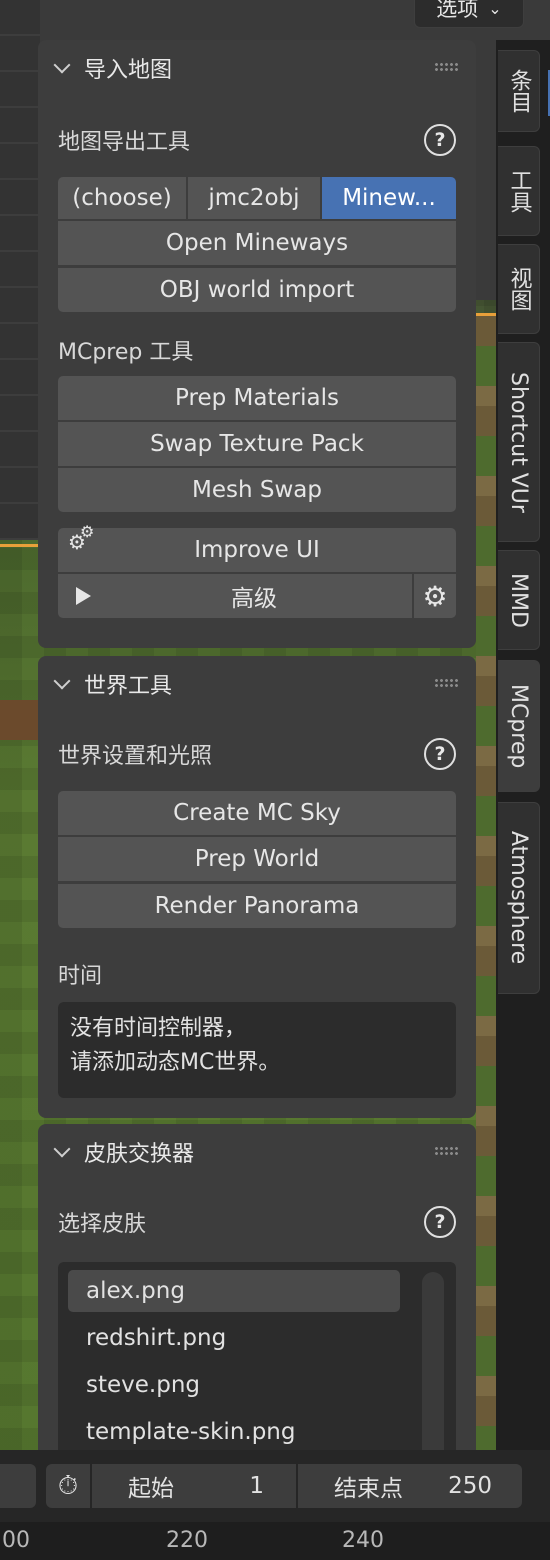  Describe the element at coordinates (257, 754) in the screenshot. I see `world-settings-label-row: 世界设置和光照 ?` at that location.